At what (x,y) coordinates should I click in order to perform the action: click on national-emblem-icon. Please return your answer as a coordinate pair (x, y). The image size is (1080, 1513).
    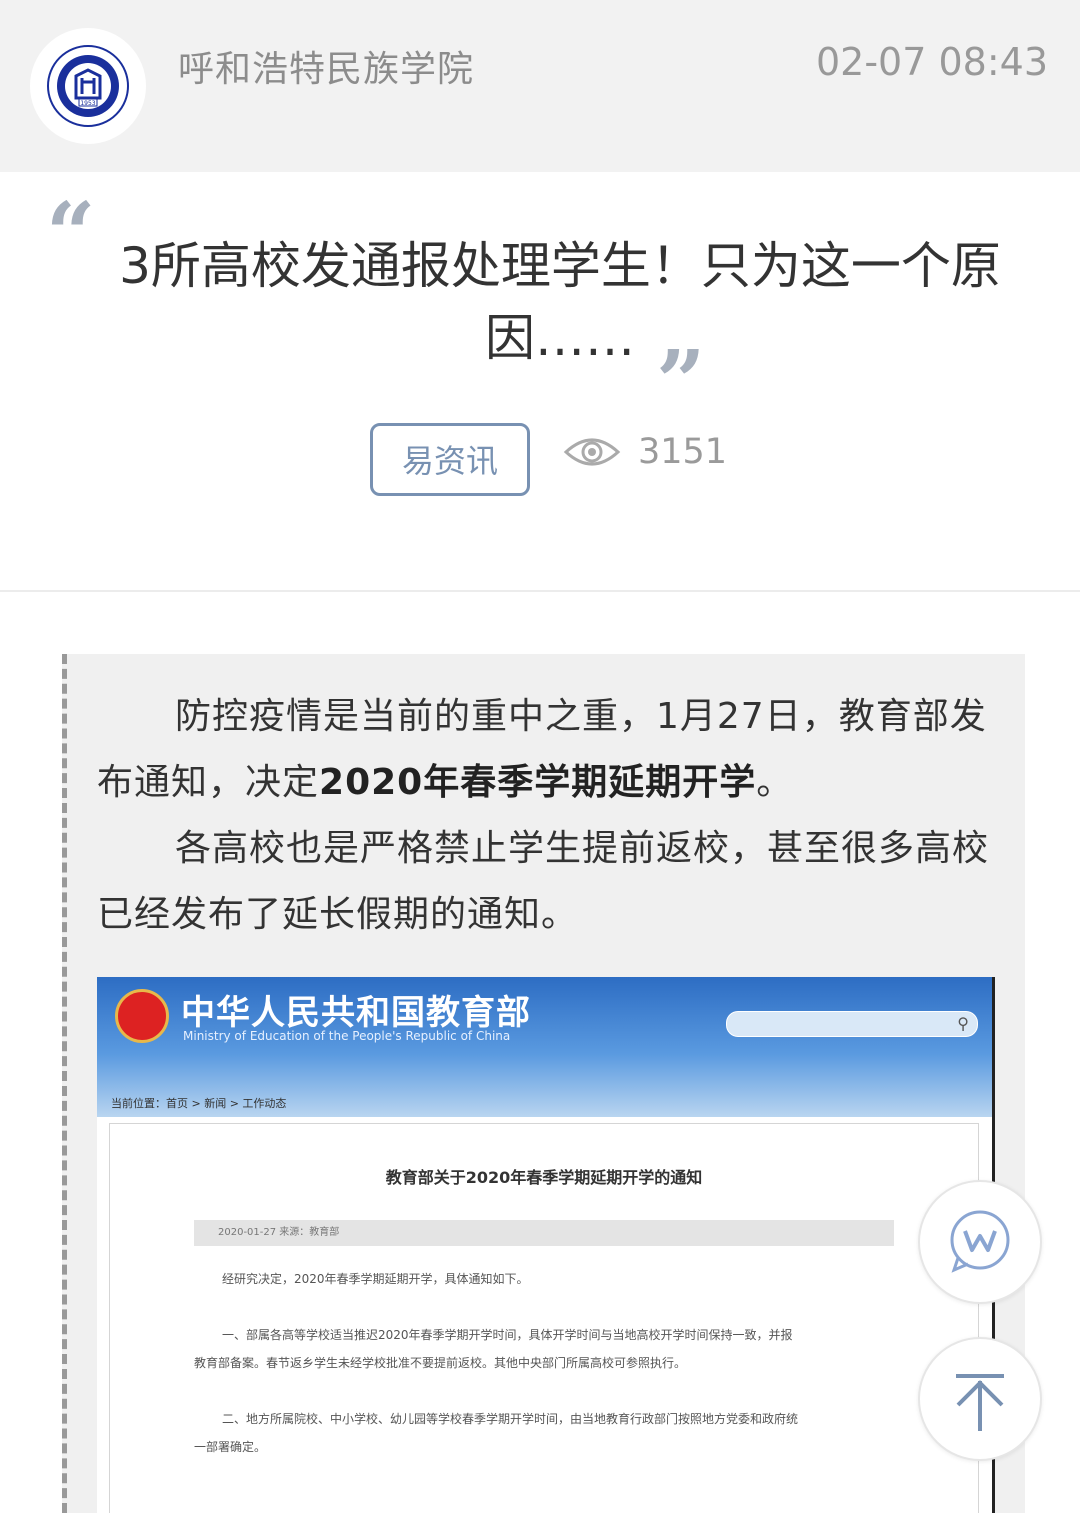
    Looking at the image, I should click on (142, 1016).